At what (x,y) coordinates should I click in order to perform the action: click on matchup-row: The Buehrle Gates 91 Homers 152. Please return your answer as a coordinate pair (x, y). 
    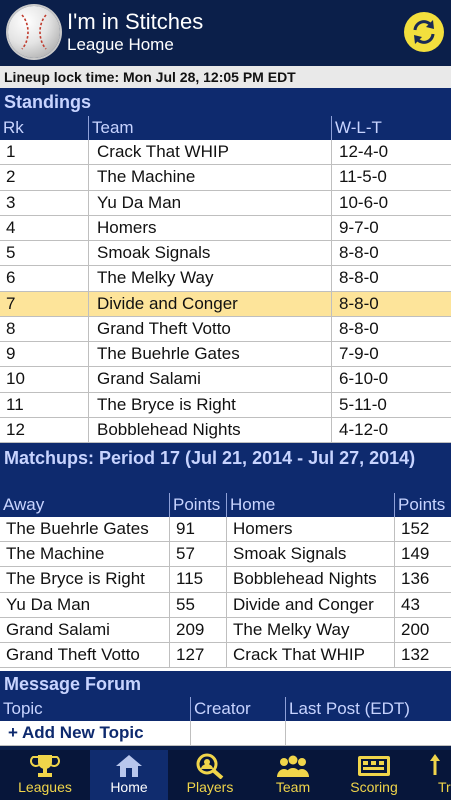
    Looking at the image, I should click on (225, 530).